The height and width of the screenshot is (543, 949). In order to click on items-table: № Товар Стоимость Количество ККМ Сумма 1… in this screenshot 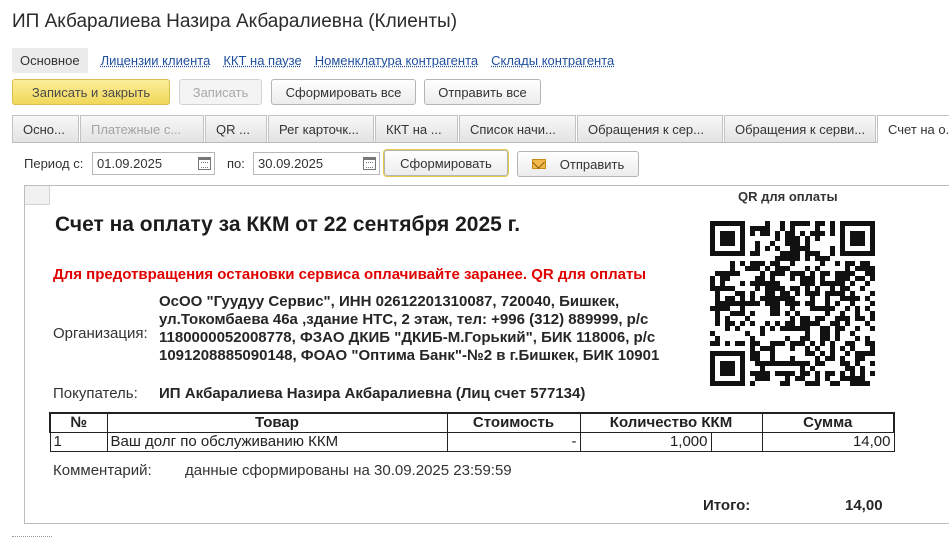, I will do `click(472, 432)`.